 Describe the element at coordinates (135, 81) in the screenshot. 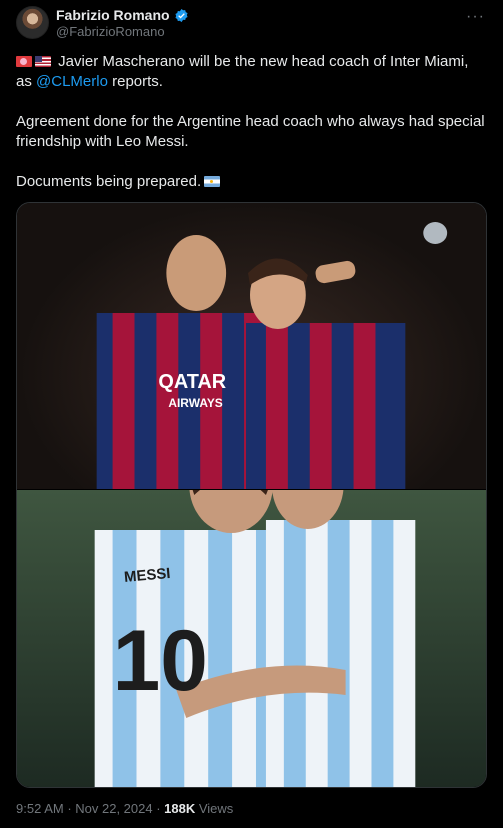

I see `post-line1-end: reports.` at that location.